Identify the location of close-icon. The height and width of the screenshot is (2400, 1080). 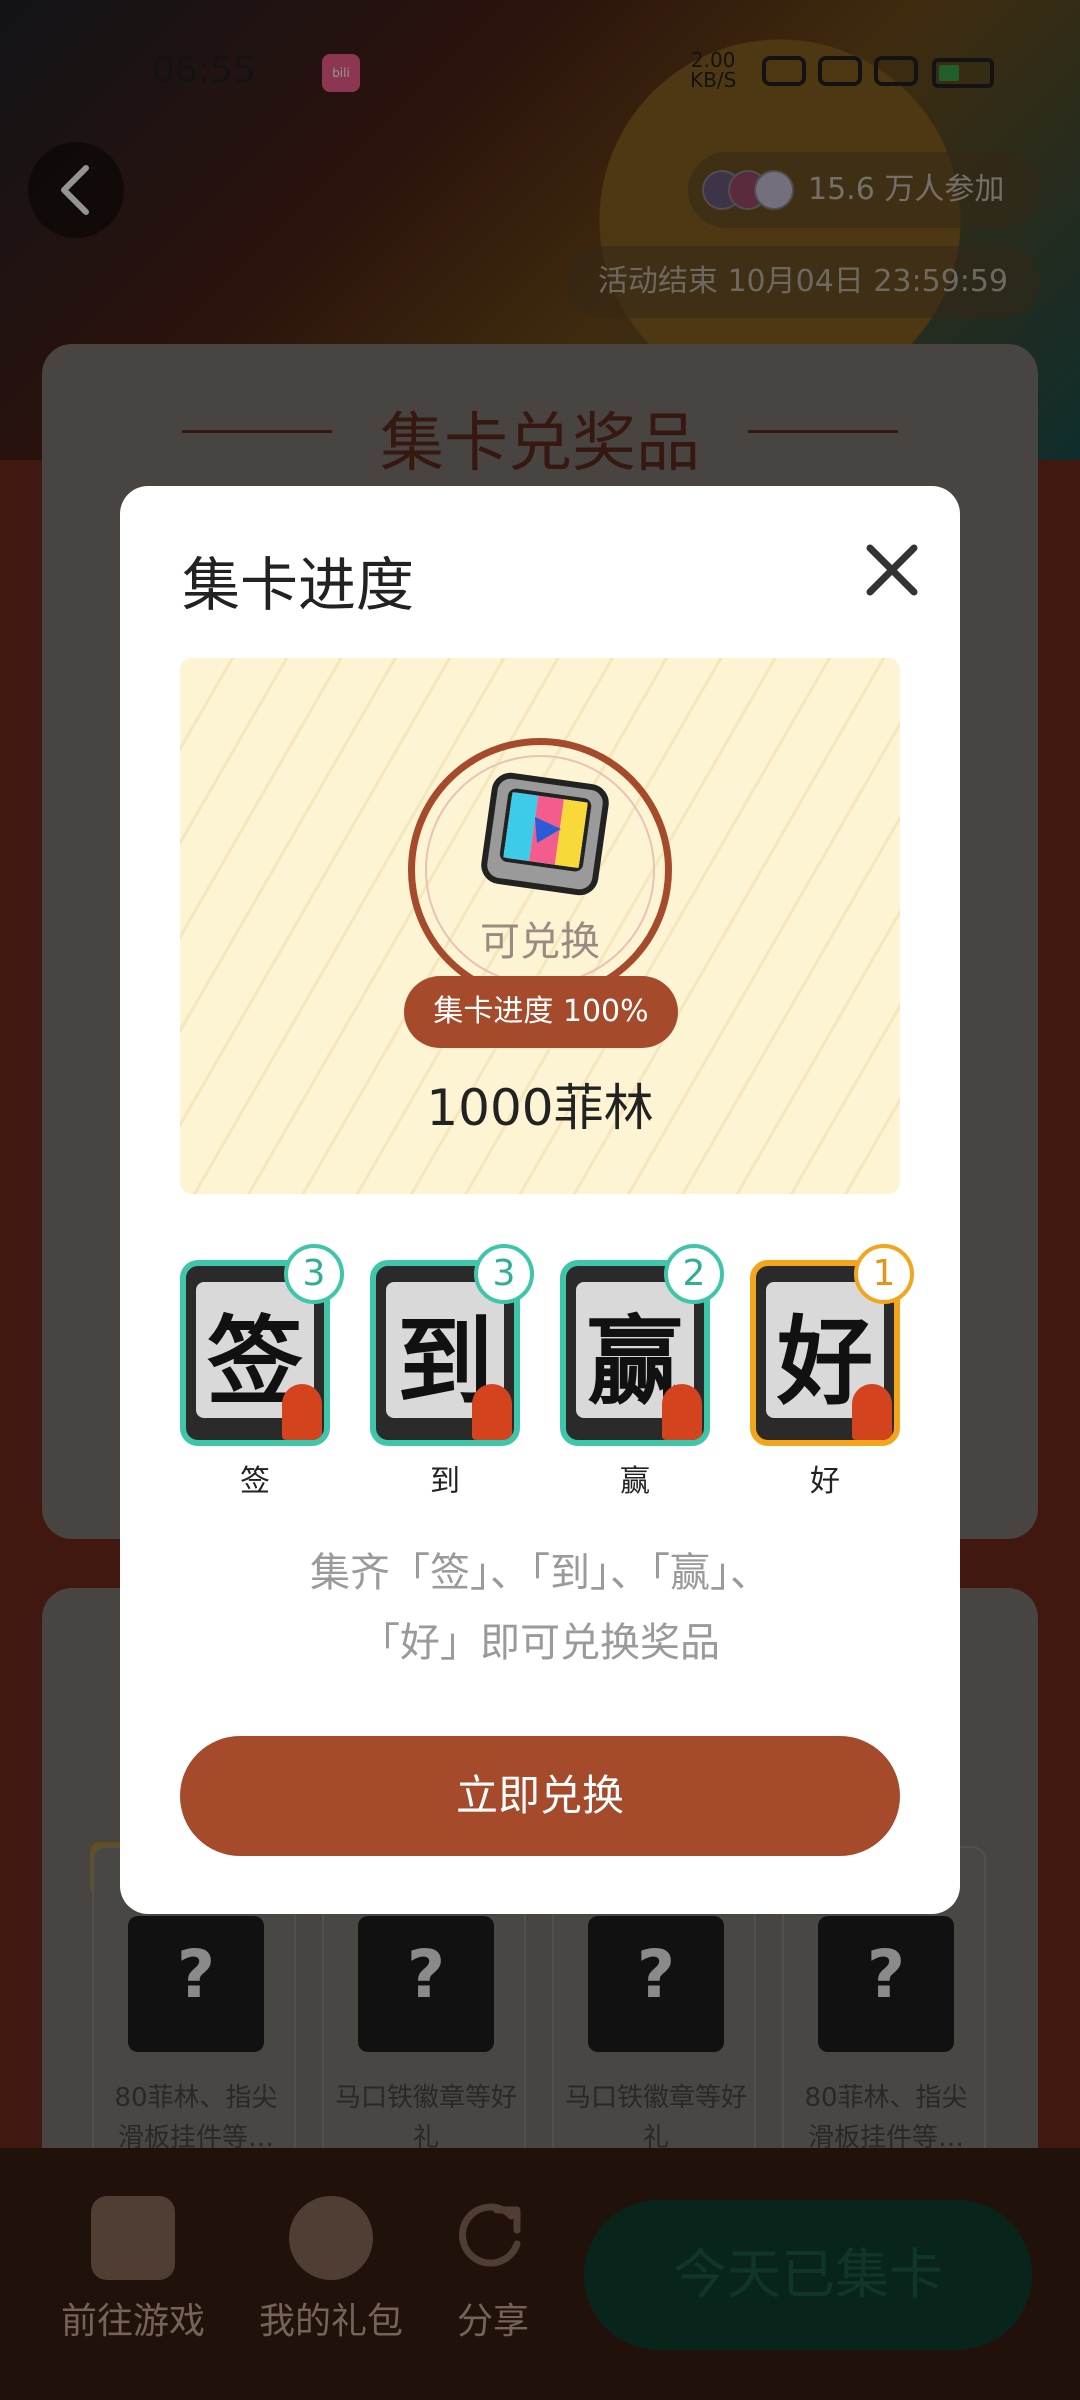
(892, 570).